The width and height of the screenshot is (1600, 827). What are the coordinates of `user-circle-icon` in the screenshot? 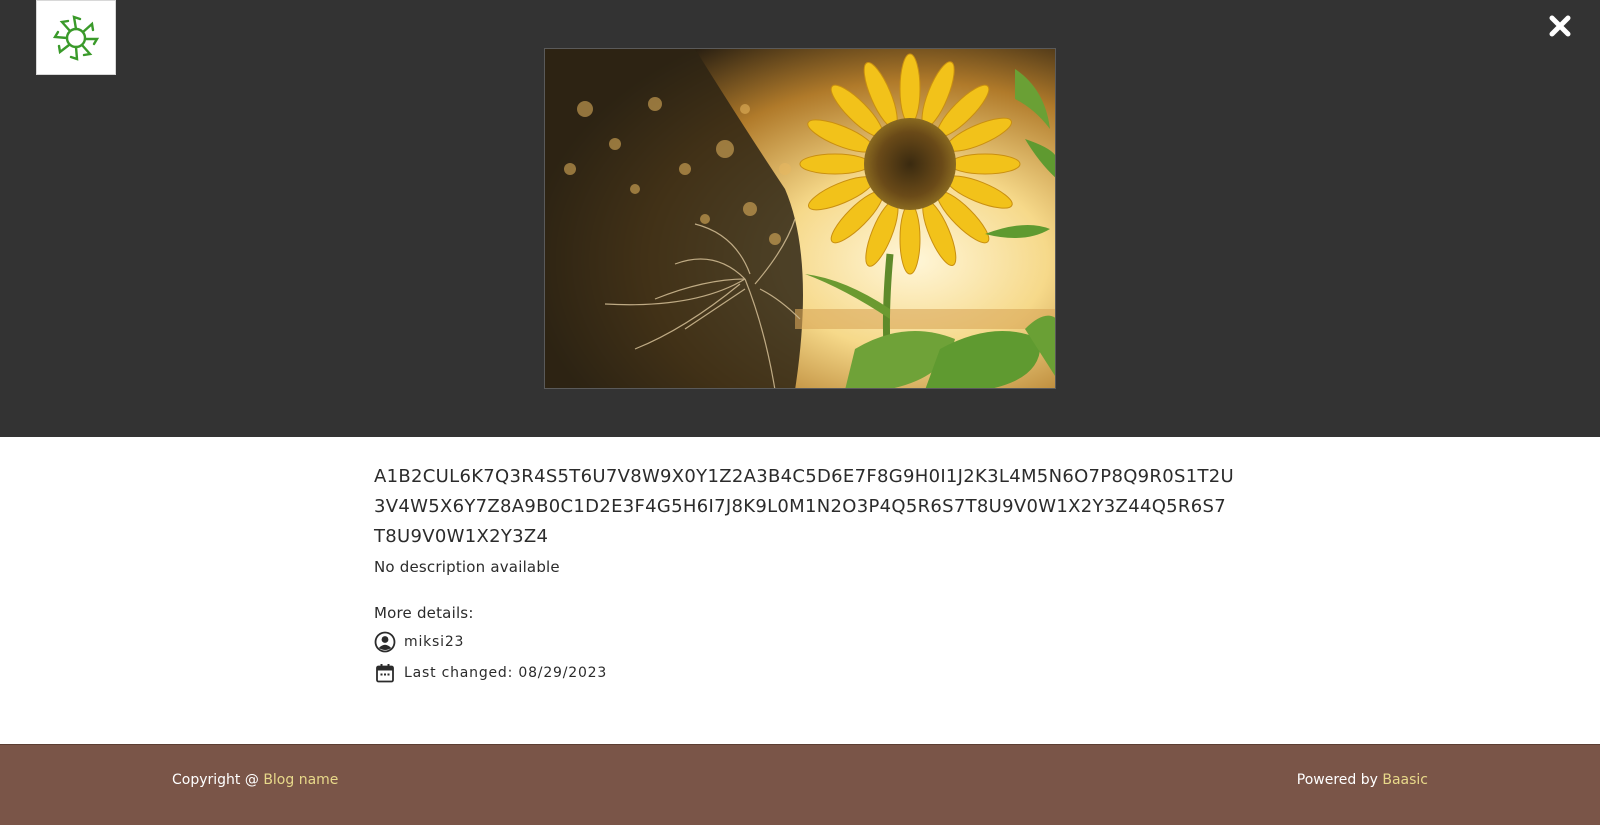 It's located at (385, 642).